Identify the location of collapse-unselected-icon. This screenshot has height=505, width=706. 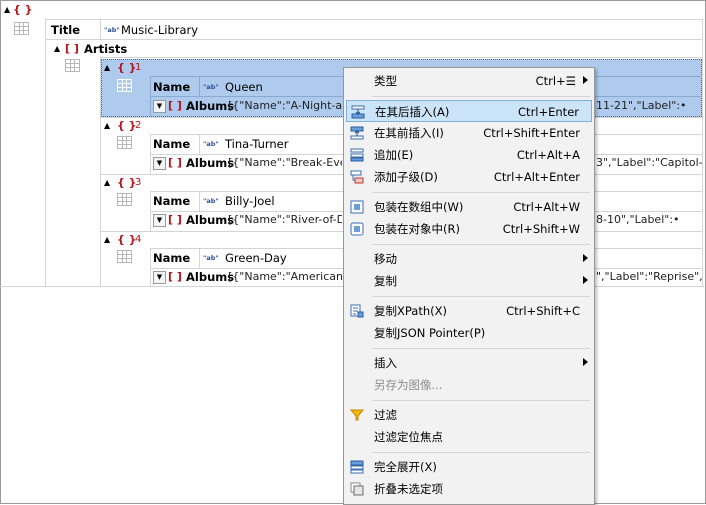
(357, 489).